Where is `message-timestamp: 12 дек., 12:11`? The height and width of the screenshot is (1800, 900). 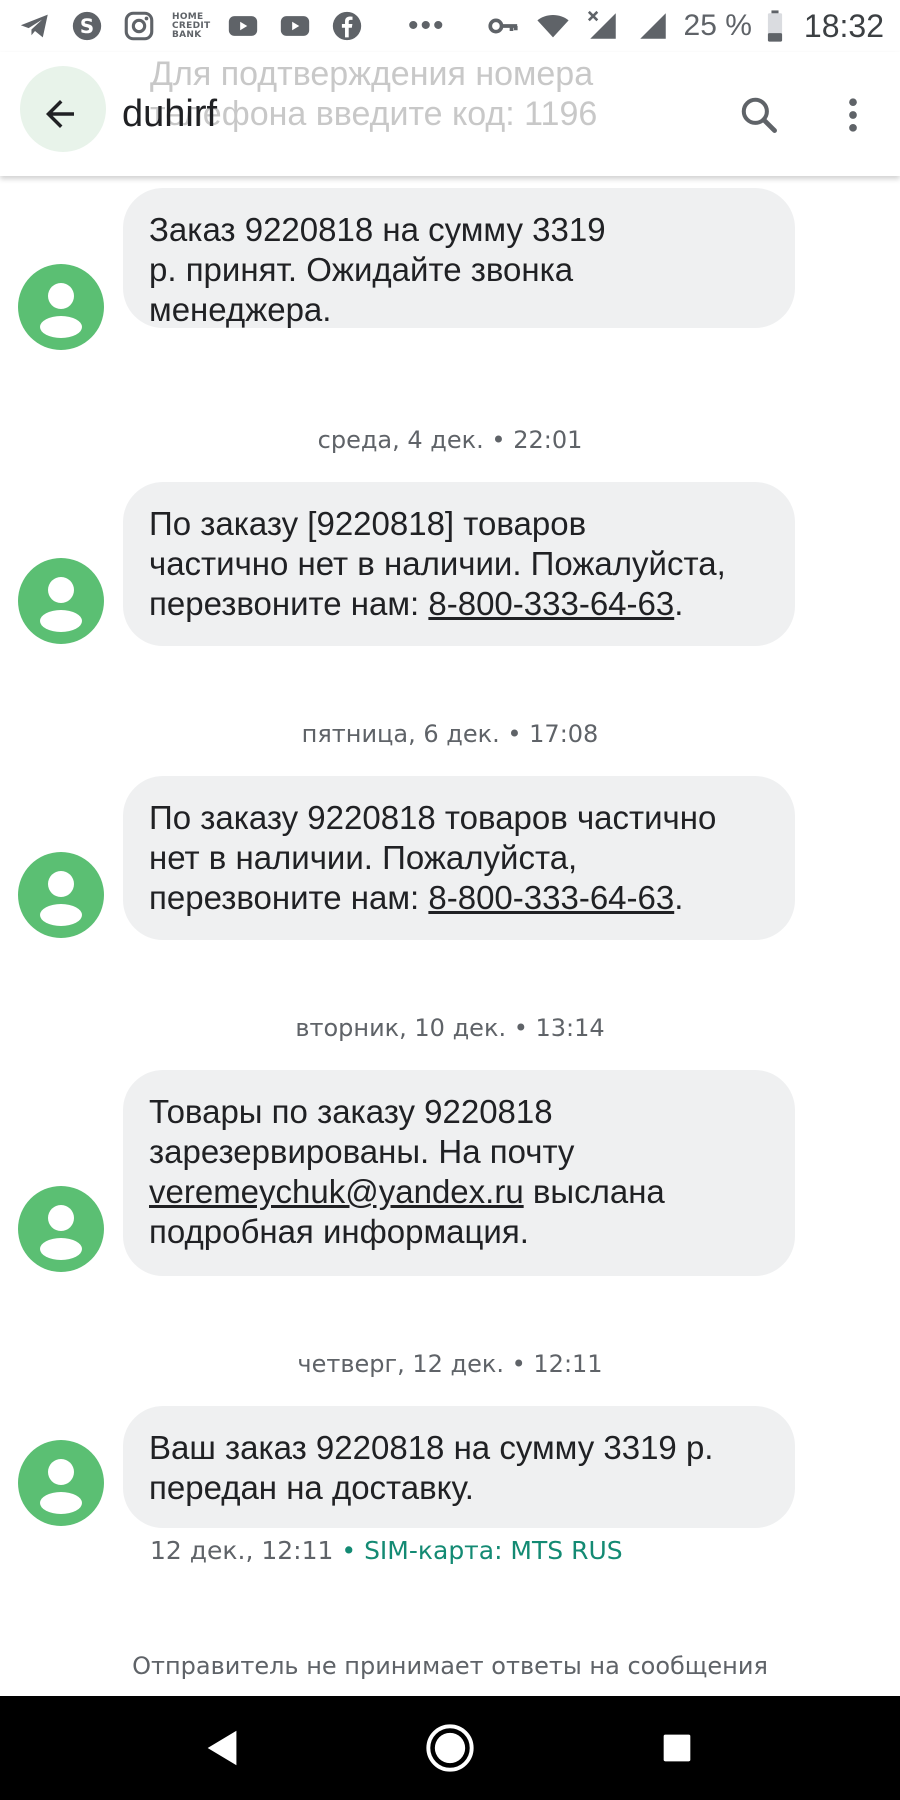 message-timestamp: 12 дек., 12:11 is located at coordinates (242, 1550).